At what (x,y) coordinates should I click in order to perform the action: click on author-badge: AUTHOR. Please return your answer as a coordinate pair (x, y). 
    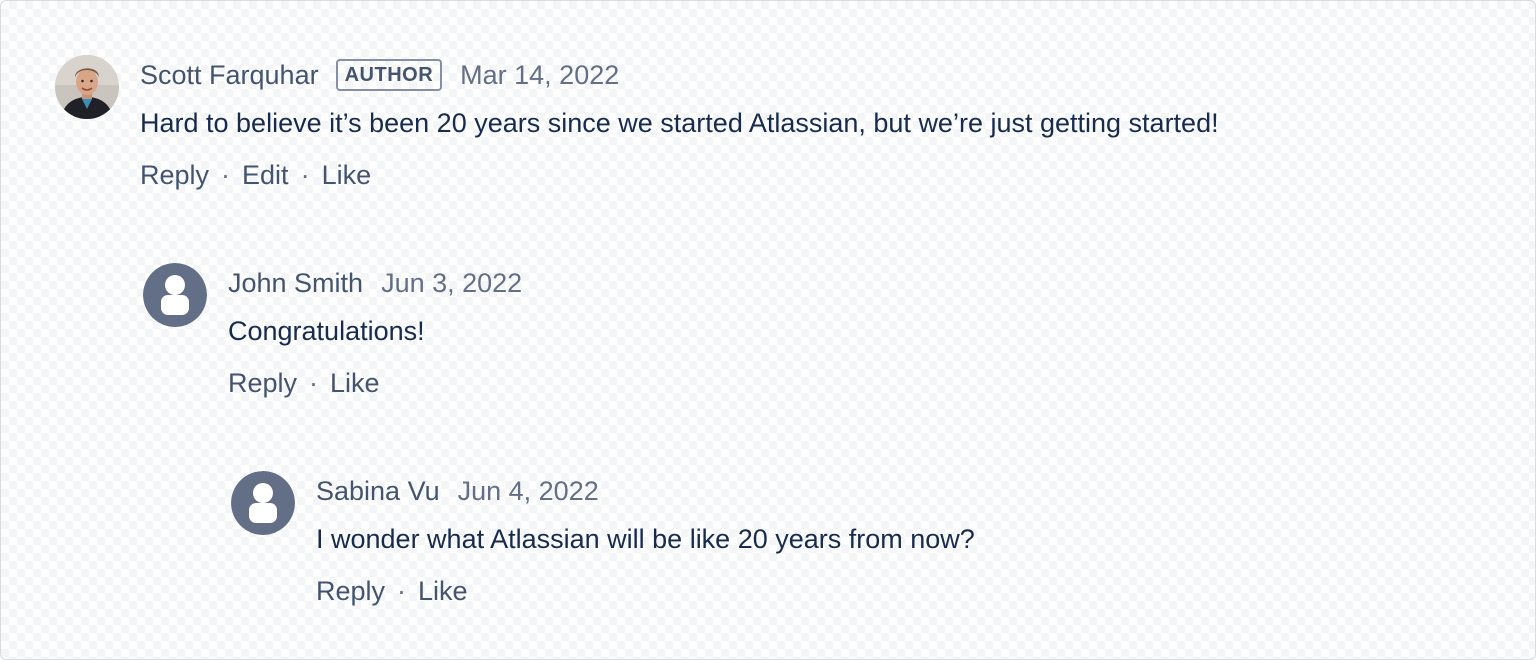
    Looking at the image, I should click on (389, 75).